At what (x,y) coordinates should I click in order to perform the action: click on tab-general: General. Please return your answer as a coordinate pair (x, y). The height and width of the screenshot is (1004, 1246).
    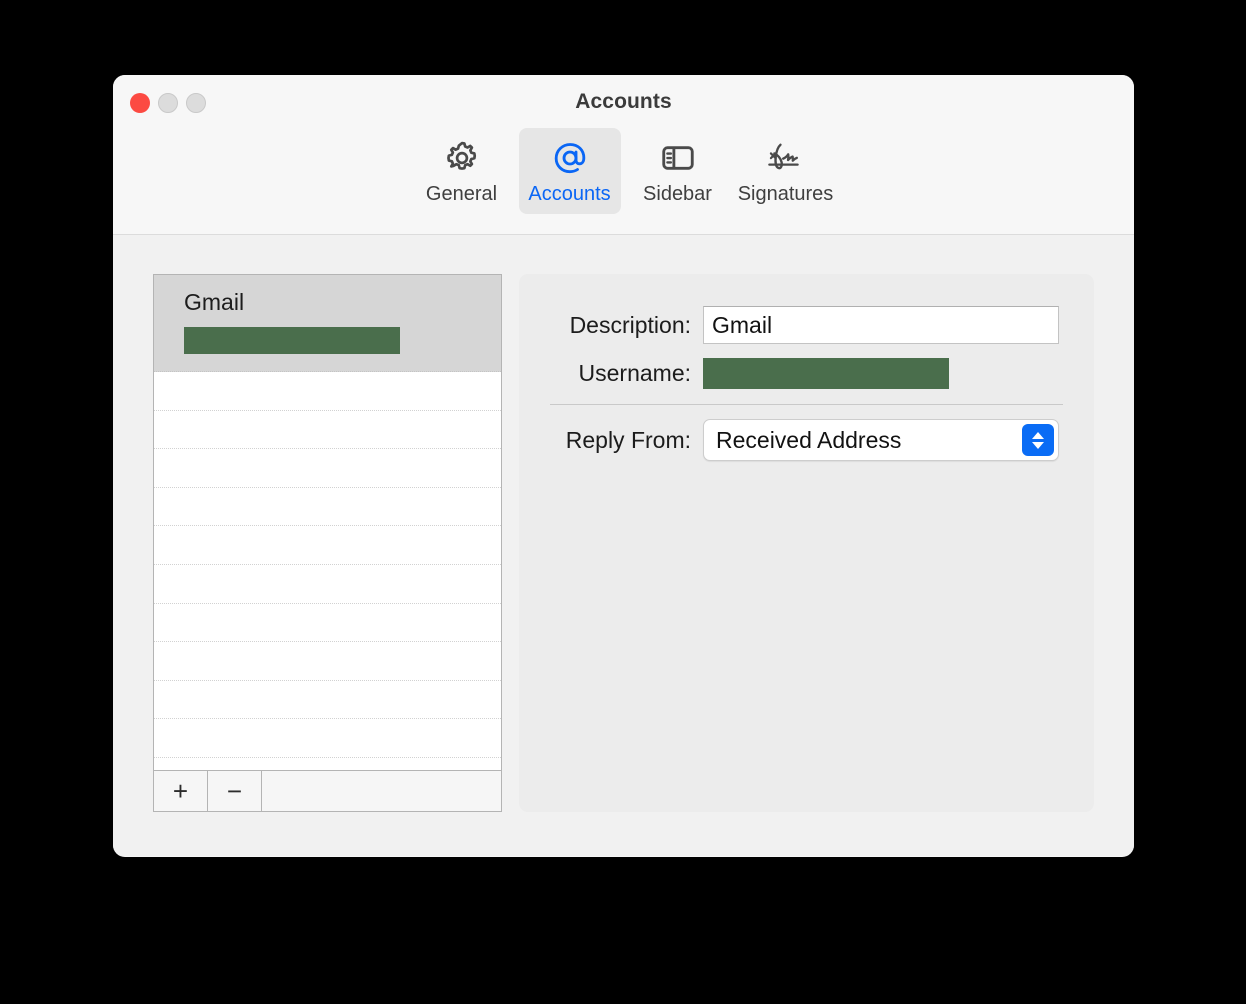
    Looking at the image, I should click on (462, 171).